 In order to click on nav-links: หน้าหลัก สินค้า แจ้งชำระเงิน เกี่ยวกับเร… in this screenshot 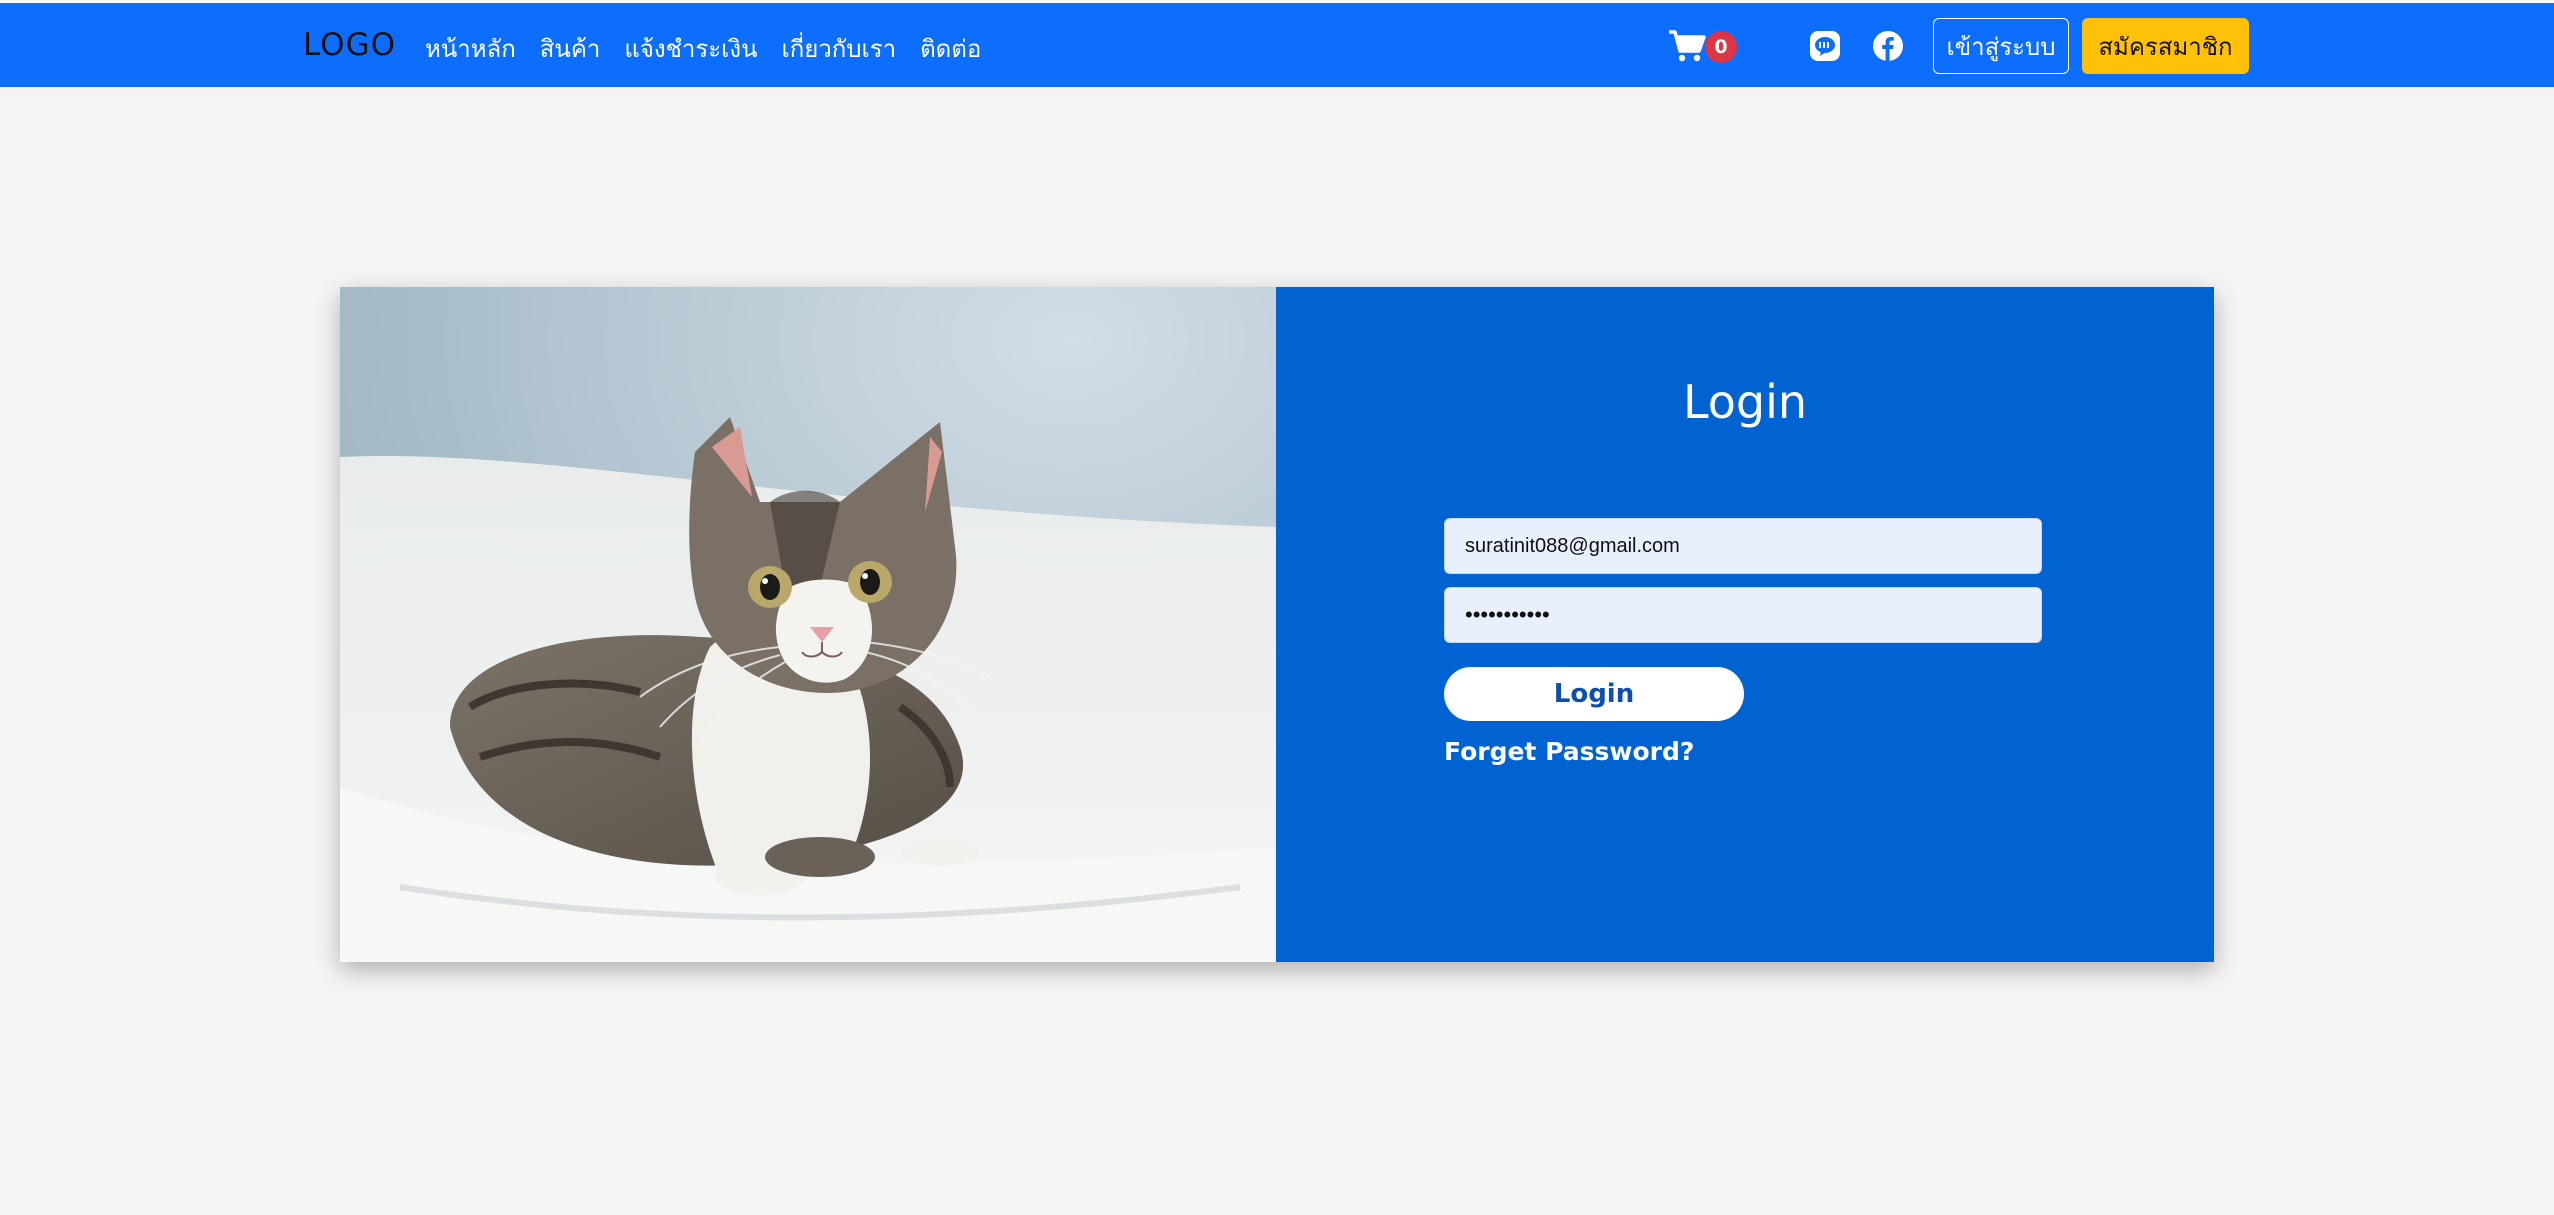, I will do `click(703, 48)`.